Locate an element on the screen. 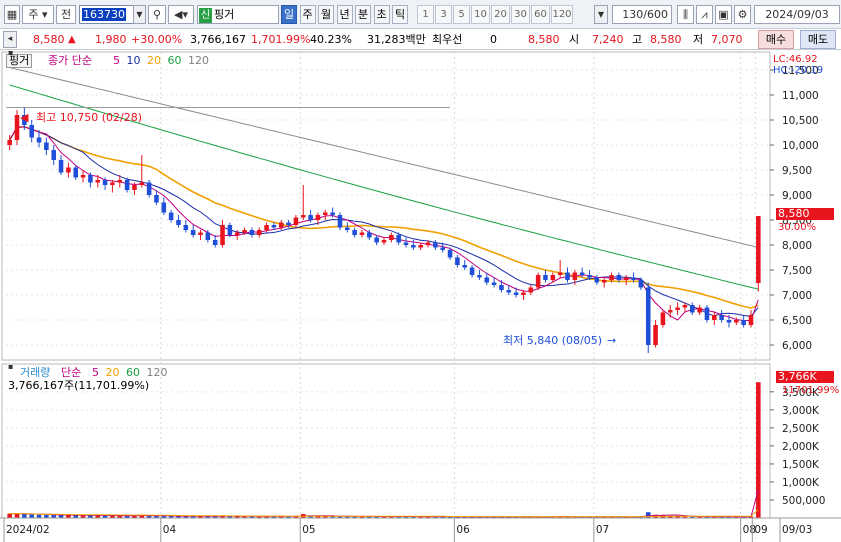  code-value: 163730 is located at coordinates (104, 14).